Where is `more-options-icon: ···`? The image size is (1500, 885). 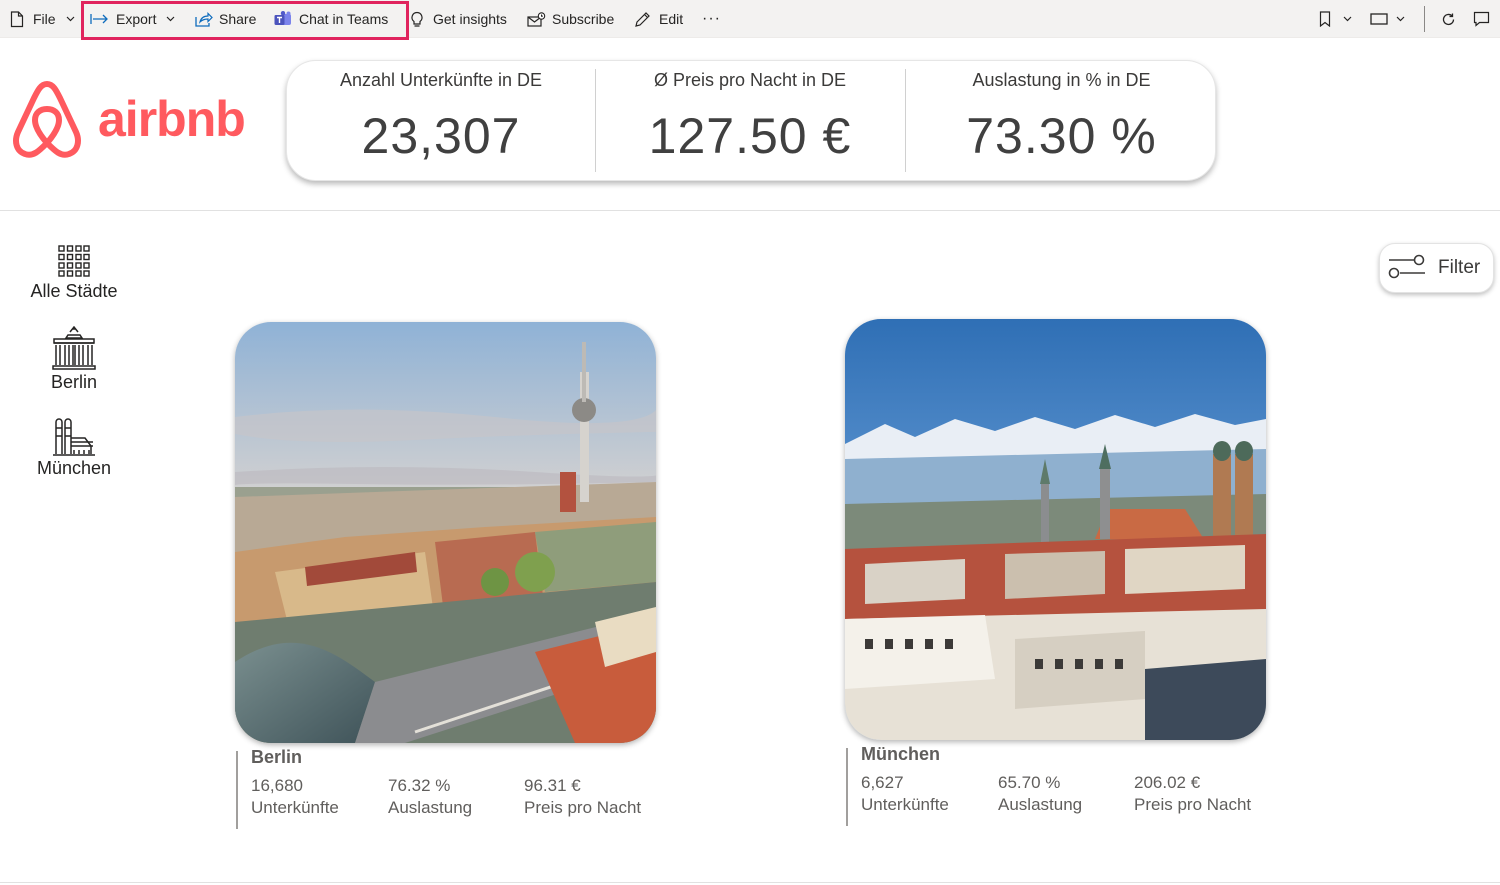 more-options-icon: ··· is located at coordinates (711, 18).